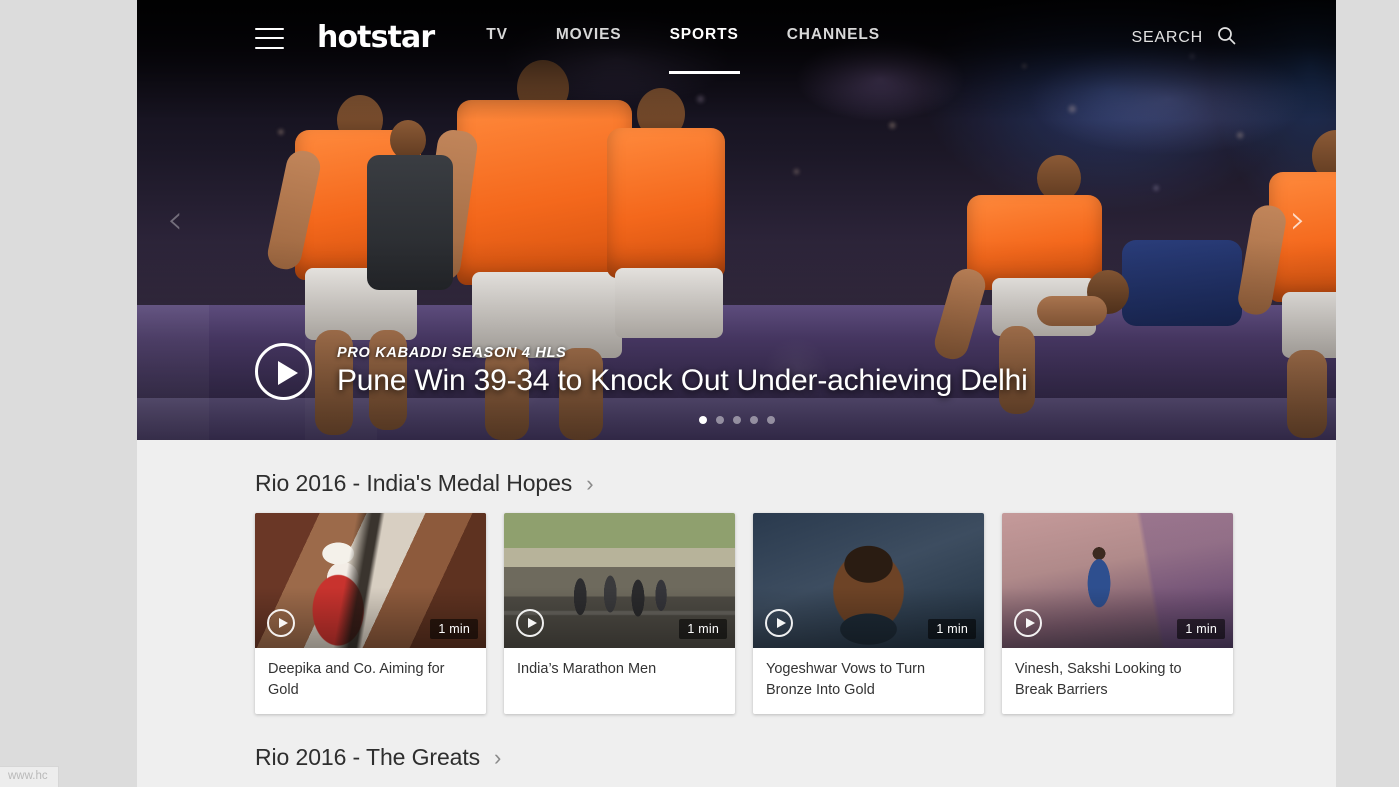 The image size is (1399, 787). I want to click on hamburger-menu-icon, so click(269, 38).